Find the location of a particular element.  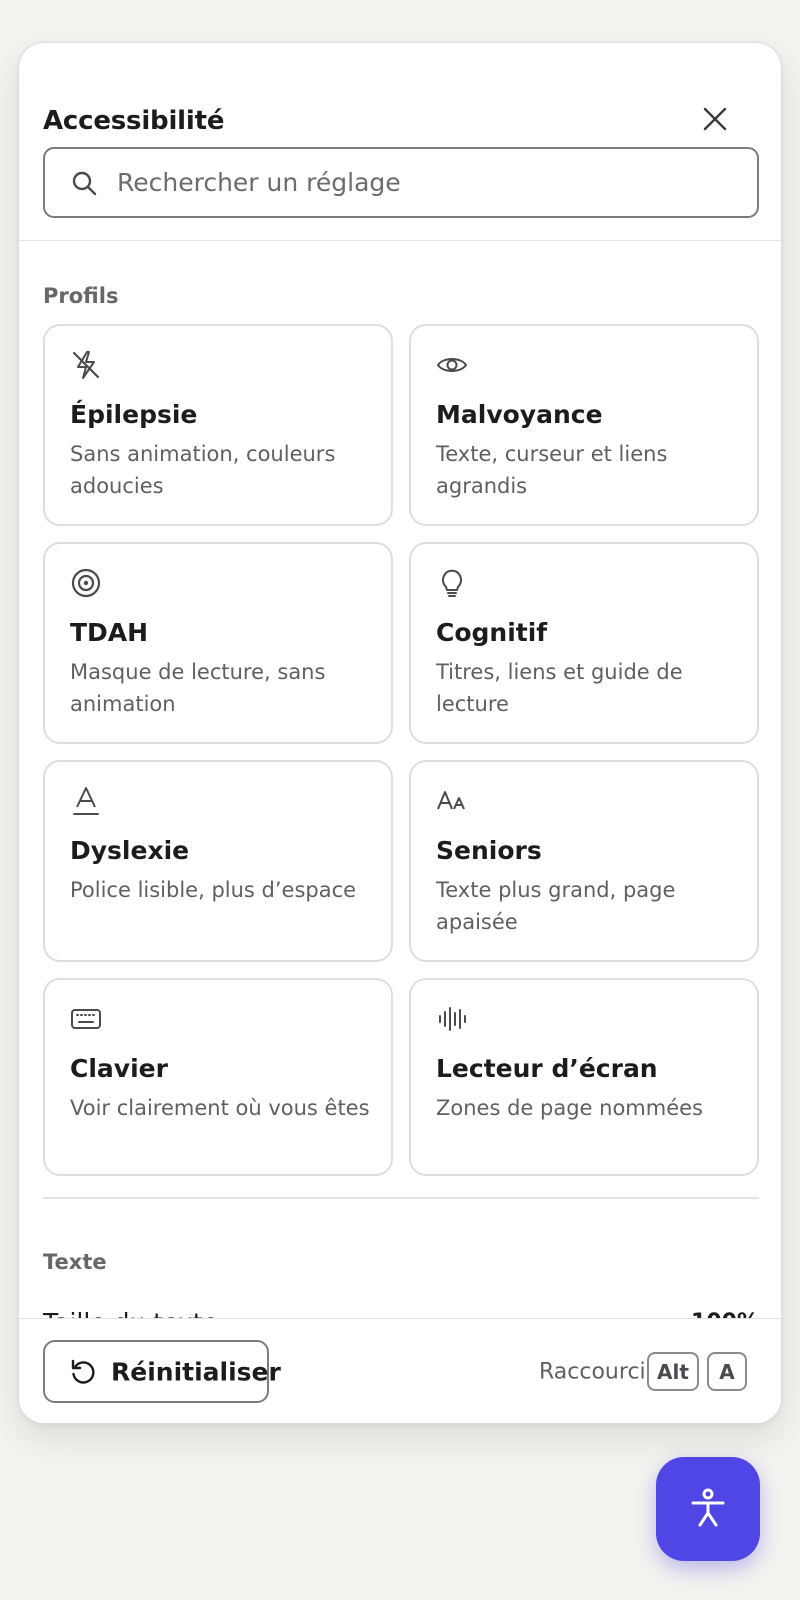

profile-card-dyslexie: Dyslexie Police lisible, plus d’espace is located at coordinates (218, 861).